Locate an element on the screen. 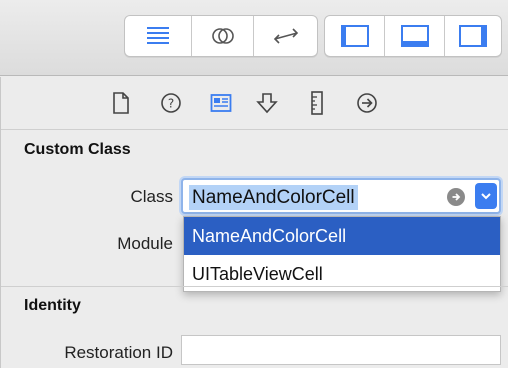 This screenshot has width=508, height=368. tab-identity-inspector is located at coordinates (221, 103).